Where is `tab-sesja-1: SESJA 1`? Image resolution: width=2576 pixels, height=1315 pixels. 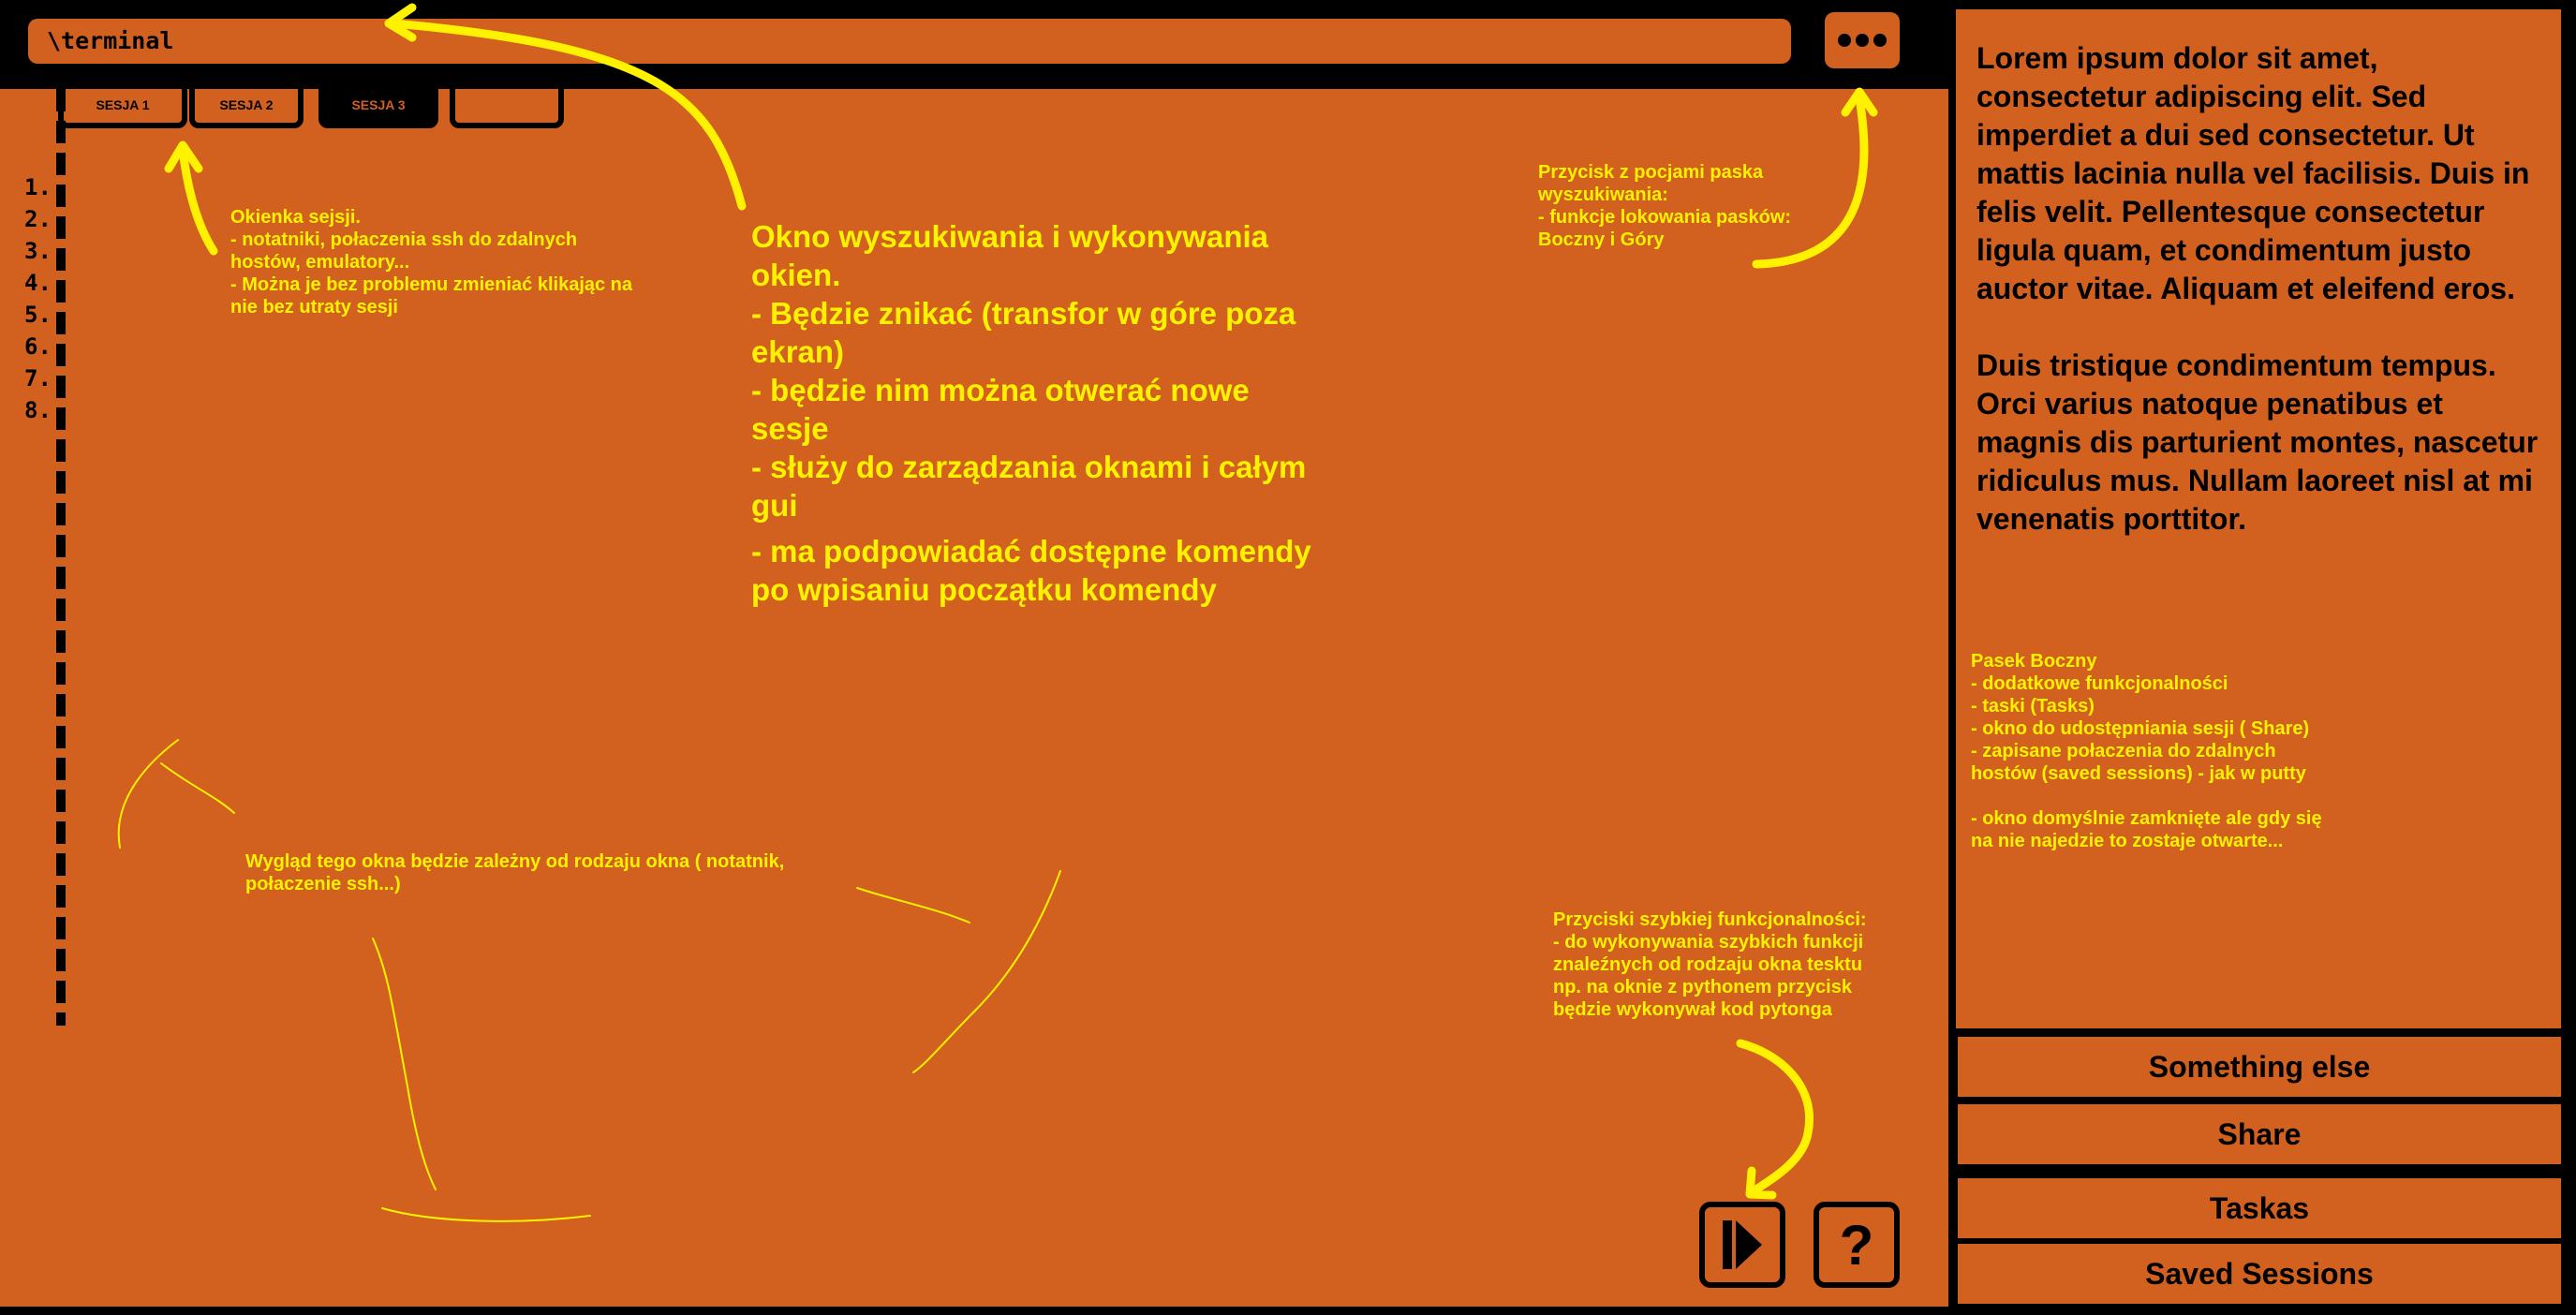 tab-sesja-1: SESJA 1 is located at coordinates (122, 108).